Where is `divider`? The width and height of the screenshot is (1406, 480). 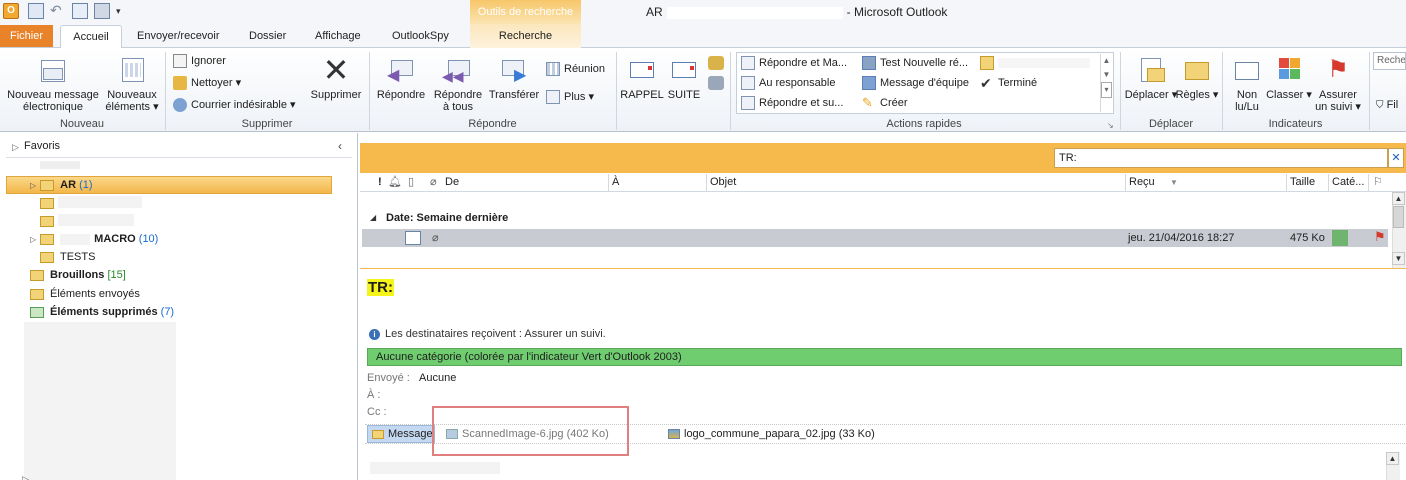
divider is located at coordinates (179, 157).